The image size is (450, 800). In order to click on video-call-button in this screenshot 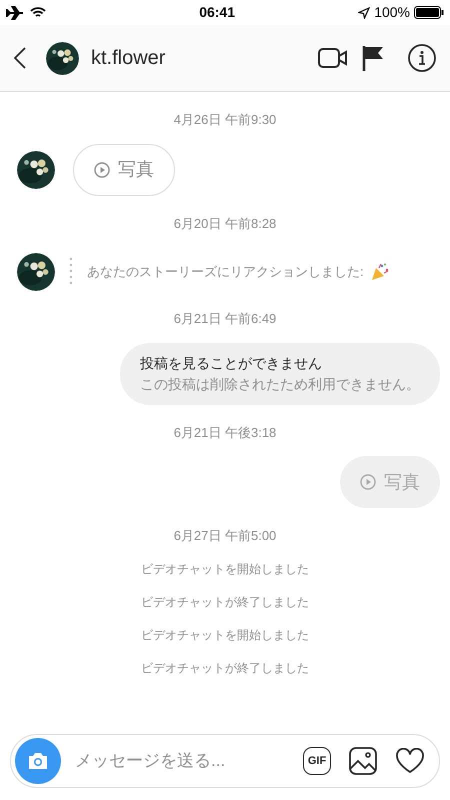, I will do `click(333, 58)`.